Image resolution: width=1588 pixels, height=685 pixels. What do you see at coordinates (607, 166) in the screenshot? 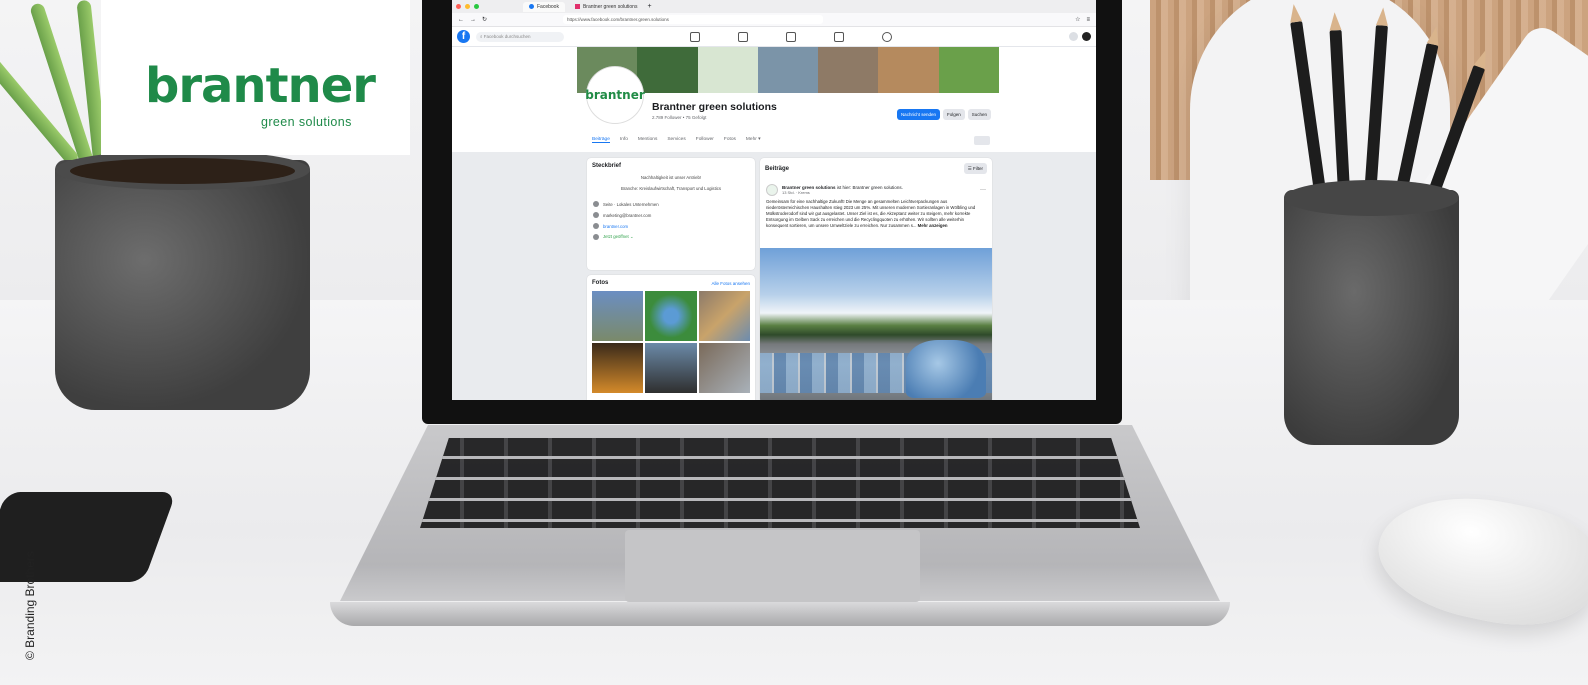
I see `intro-title: Steckbrief` at bounding box center [607, 166].